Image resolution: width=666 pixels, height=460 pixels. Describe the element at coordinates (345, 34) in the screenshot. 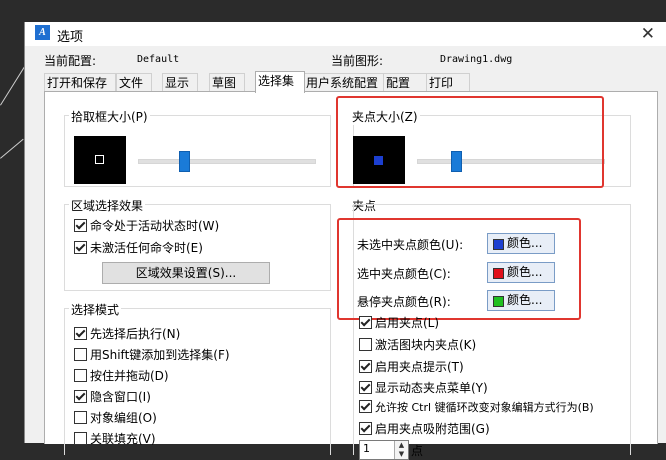

I see `title-bar: A 选项 ✕` at that location.